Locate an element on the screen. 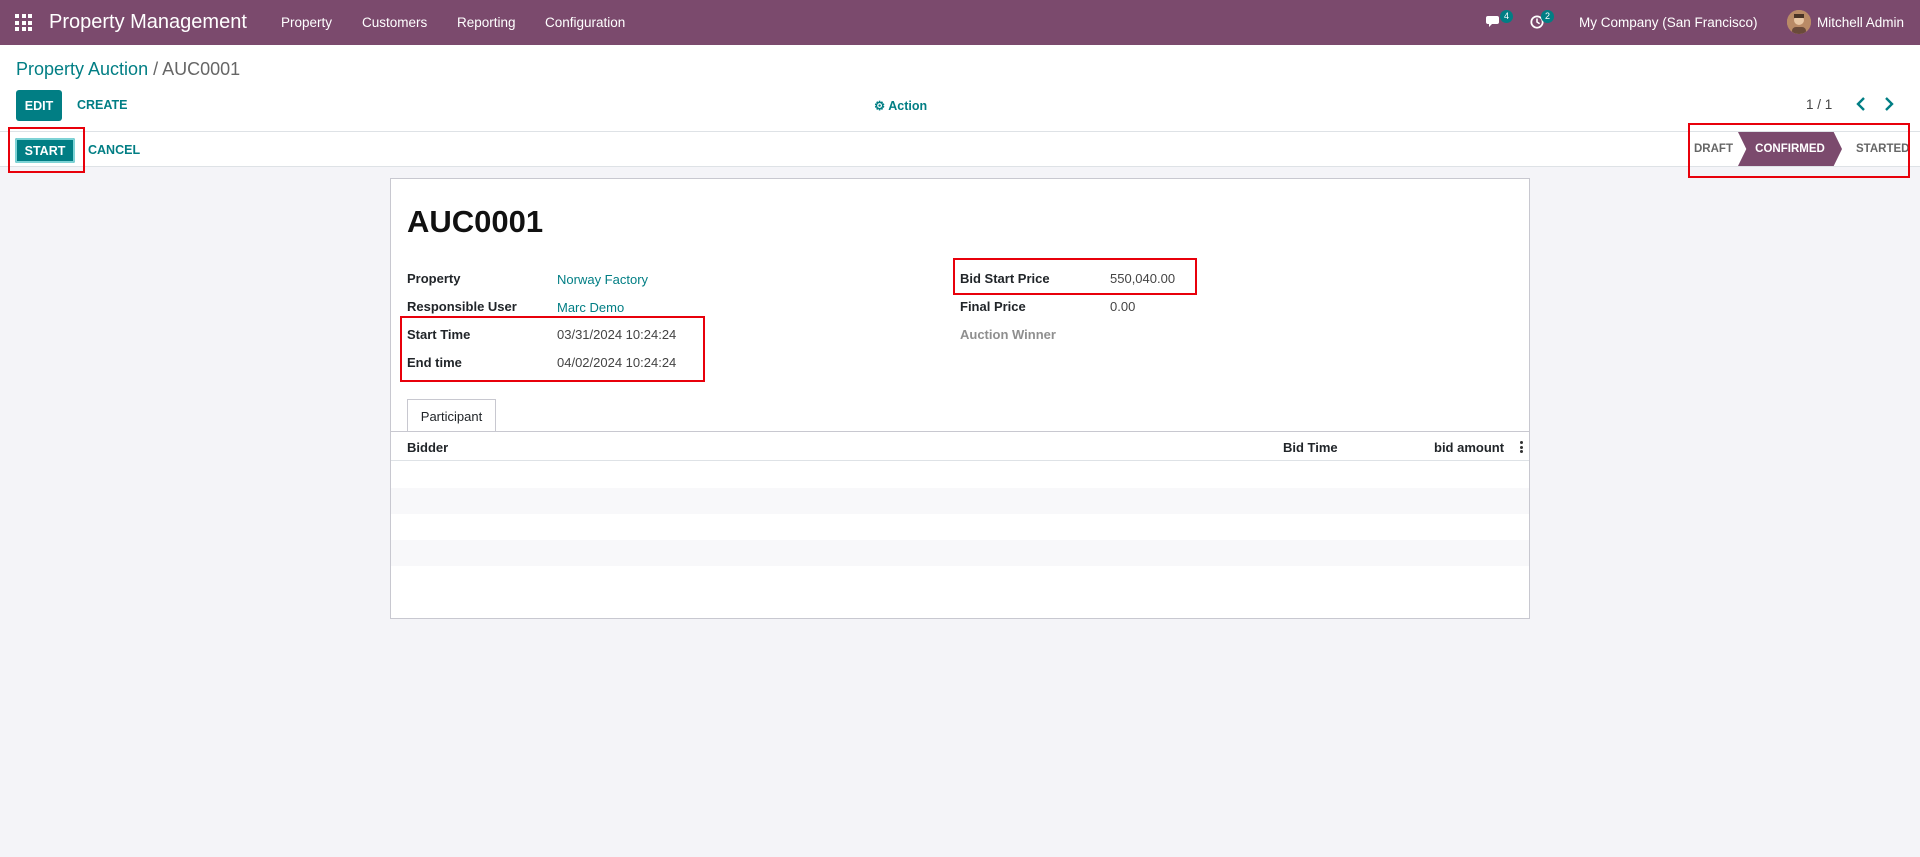  apps-menu-icon is located at coordinates (23, 22).